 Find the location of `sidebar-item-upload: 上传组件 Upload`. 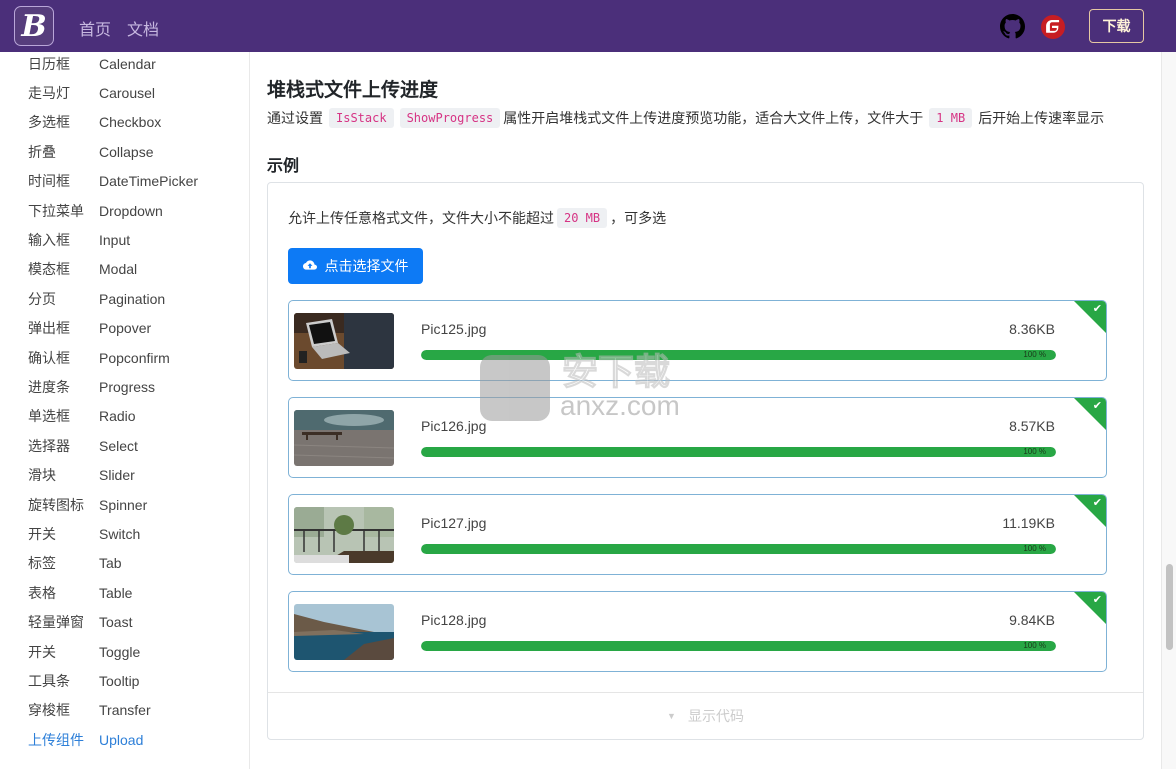

sidebar-item-upload: 上传组件 Upload is located at coordinates (124, 739).